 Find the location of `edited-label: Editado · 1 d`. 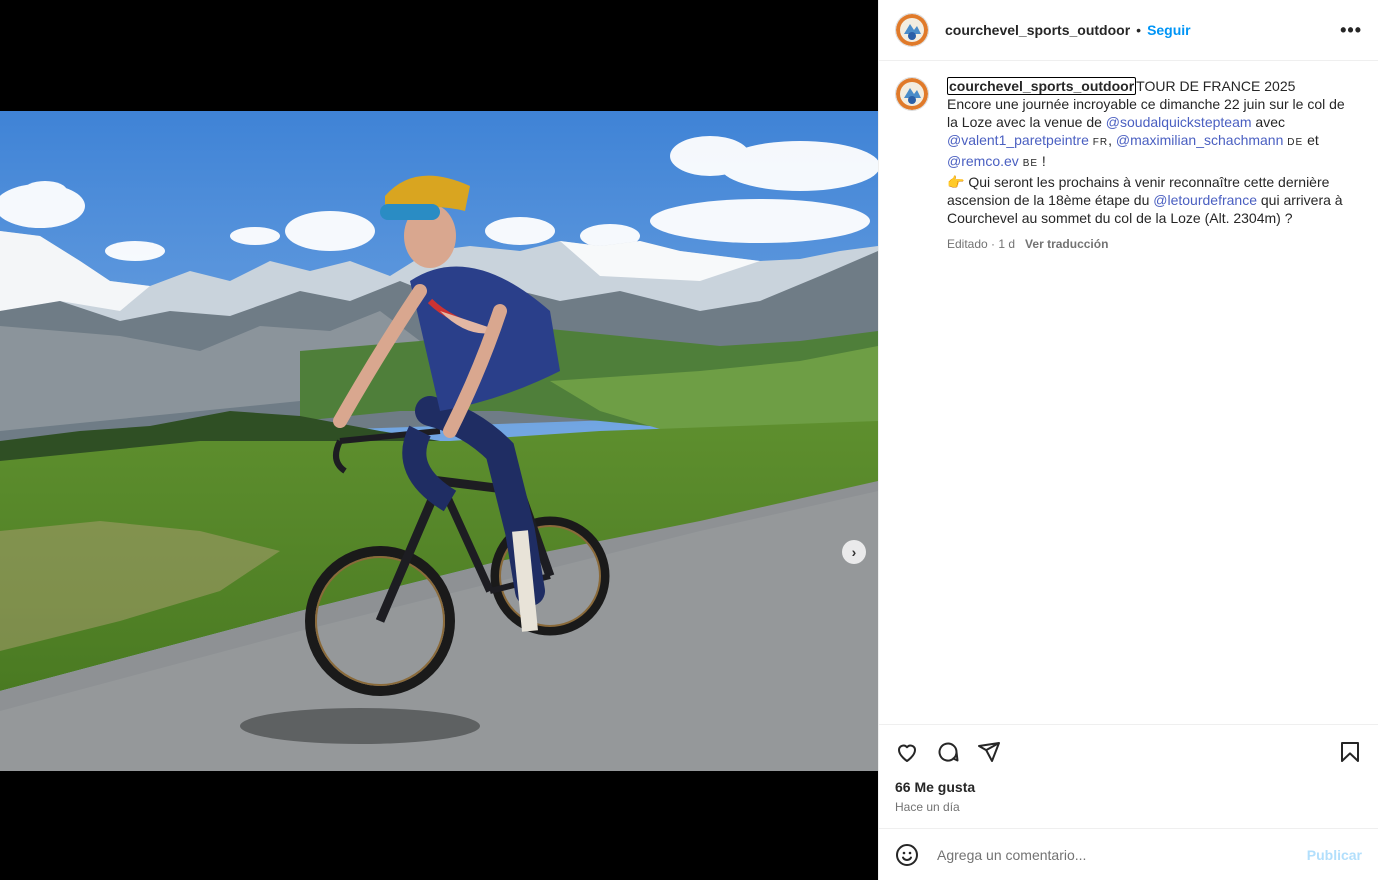

edited-label: Editado · 1 d is located at coordinates (981, 244).